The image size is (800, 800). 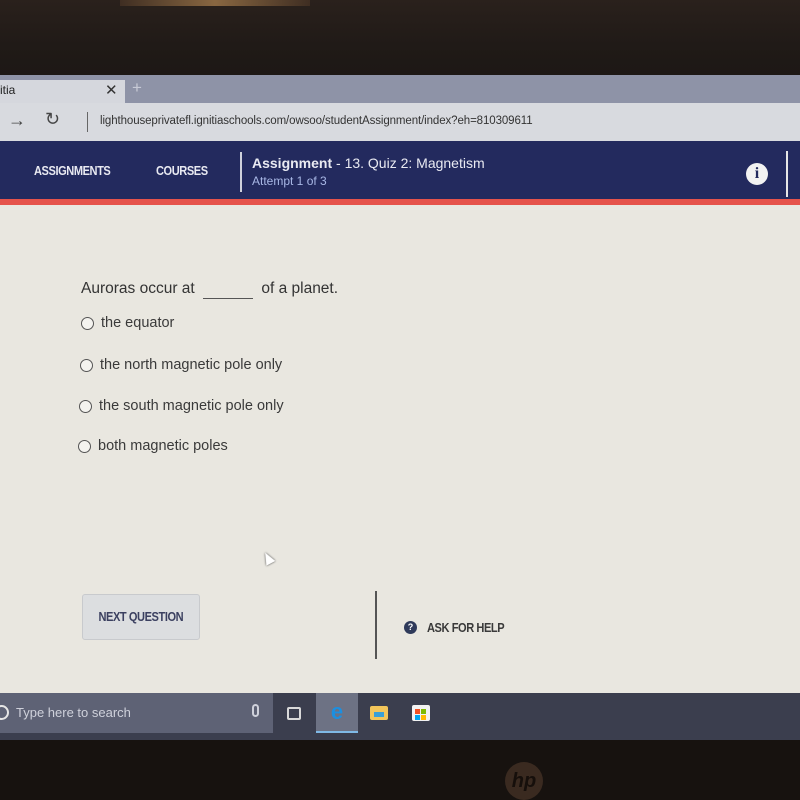 I want to click on microsoft-store-icon, so click(x=421, y=713).